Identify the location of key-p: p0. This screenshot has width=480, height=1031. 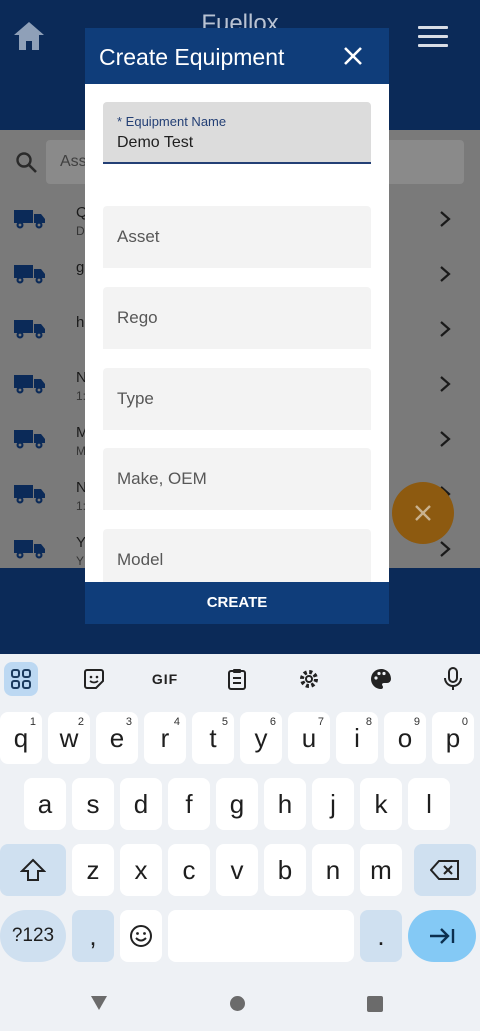
(453, 738).